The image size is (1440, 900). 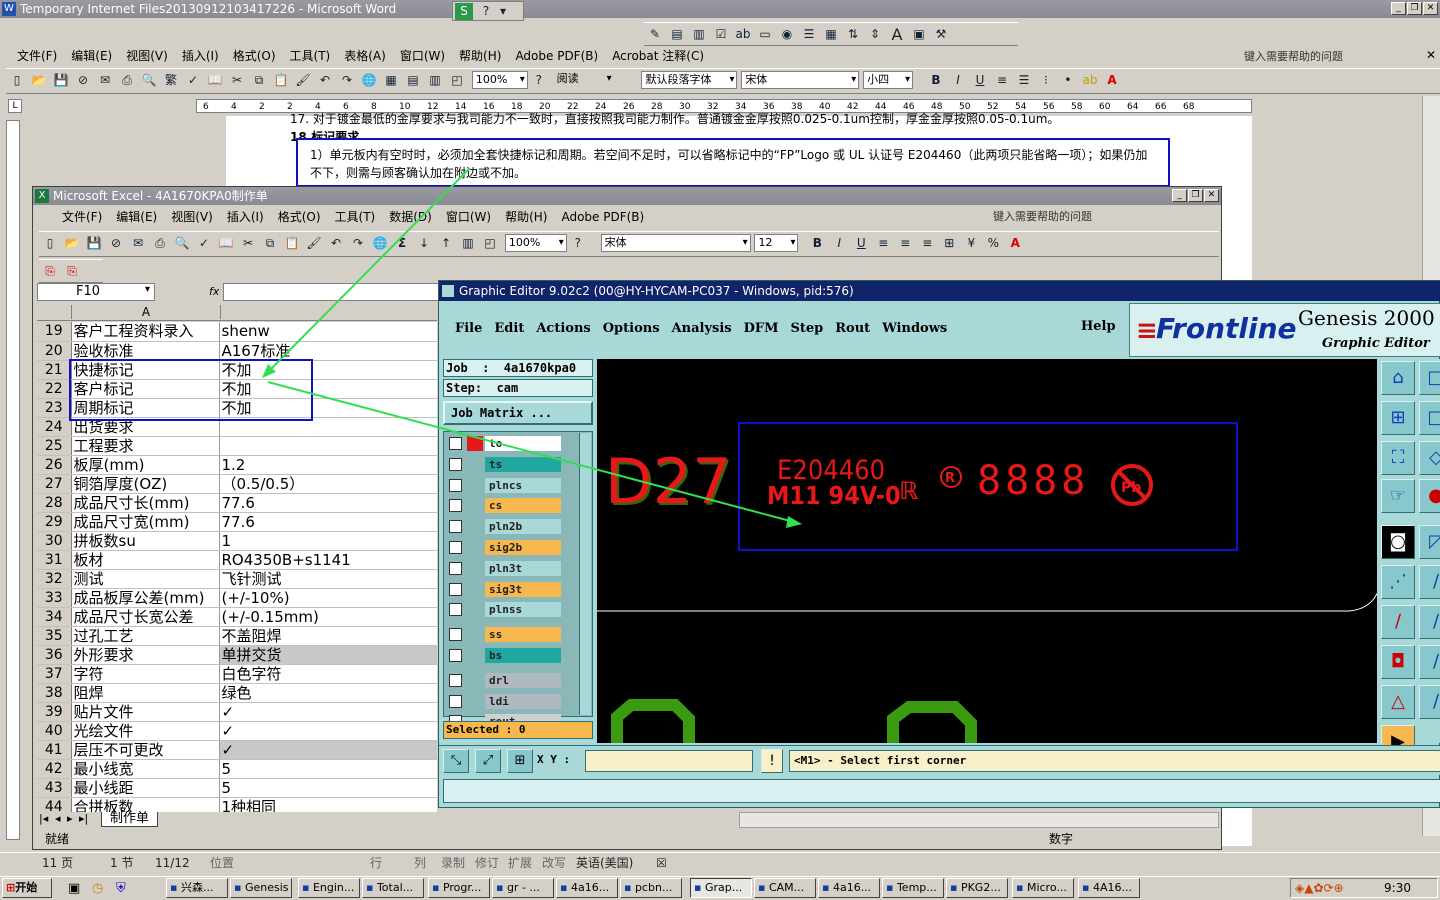 I want to click on cell-label: 贴片文件, so click(x=145, y=712).